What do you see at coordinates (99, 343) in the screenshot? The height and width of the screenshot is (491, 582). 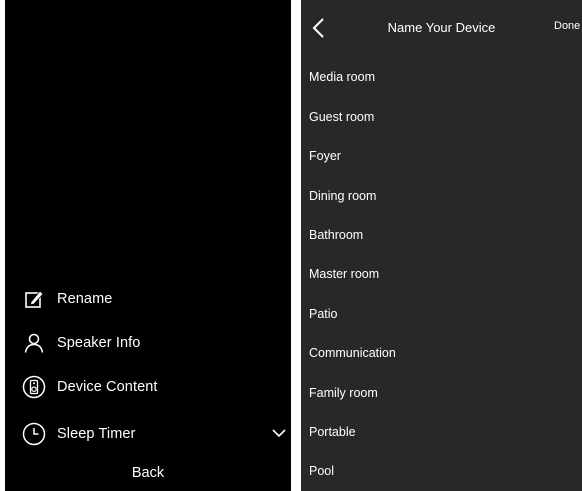 I see `speaker-info-label: Speaker Info` at bounding box center [99, 343].